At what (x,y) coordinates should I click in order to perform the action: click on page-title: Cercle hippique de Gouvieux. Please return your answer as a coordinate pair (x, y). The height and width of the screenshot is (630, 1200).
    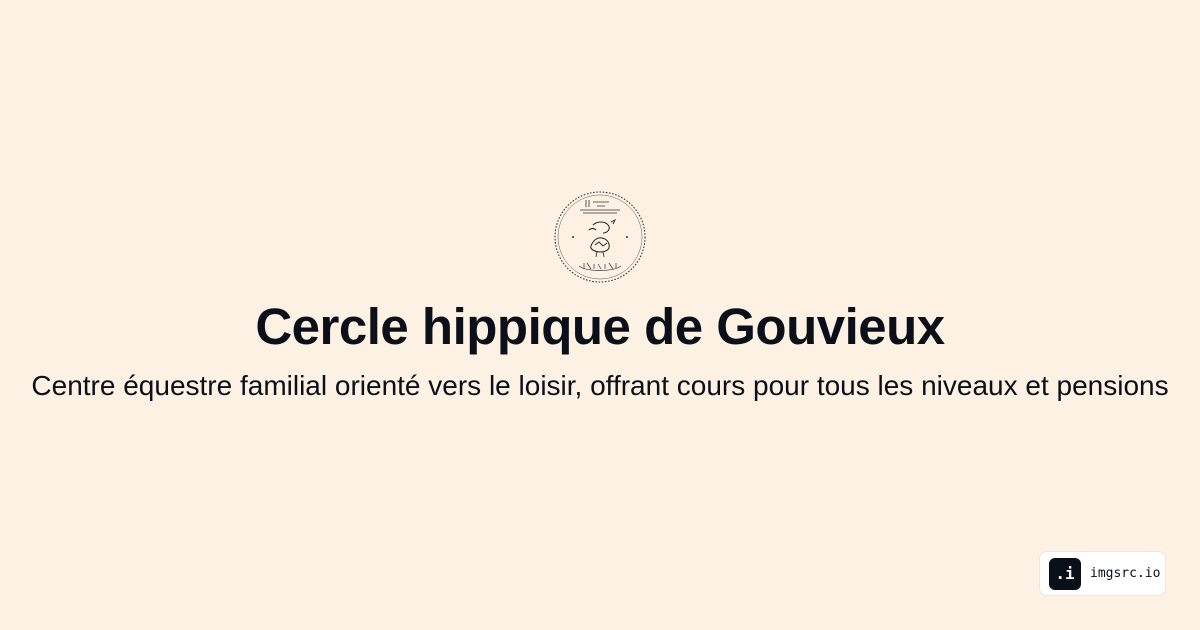
    Looking at the image, I should click on (600, 326).